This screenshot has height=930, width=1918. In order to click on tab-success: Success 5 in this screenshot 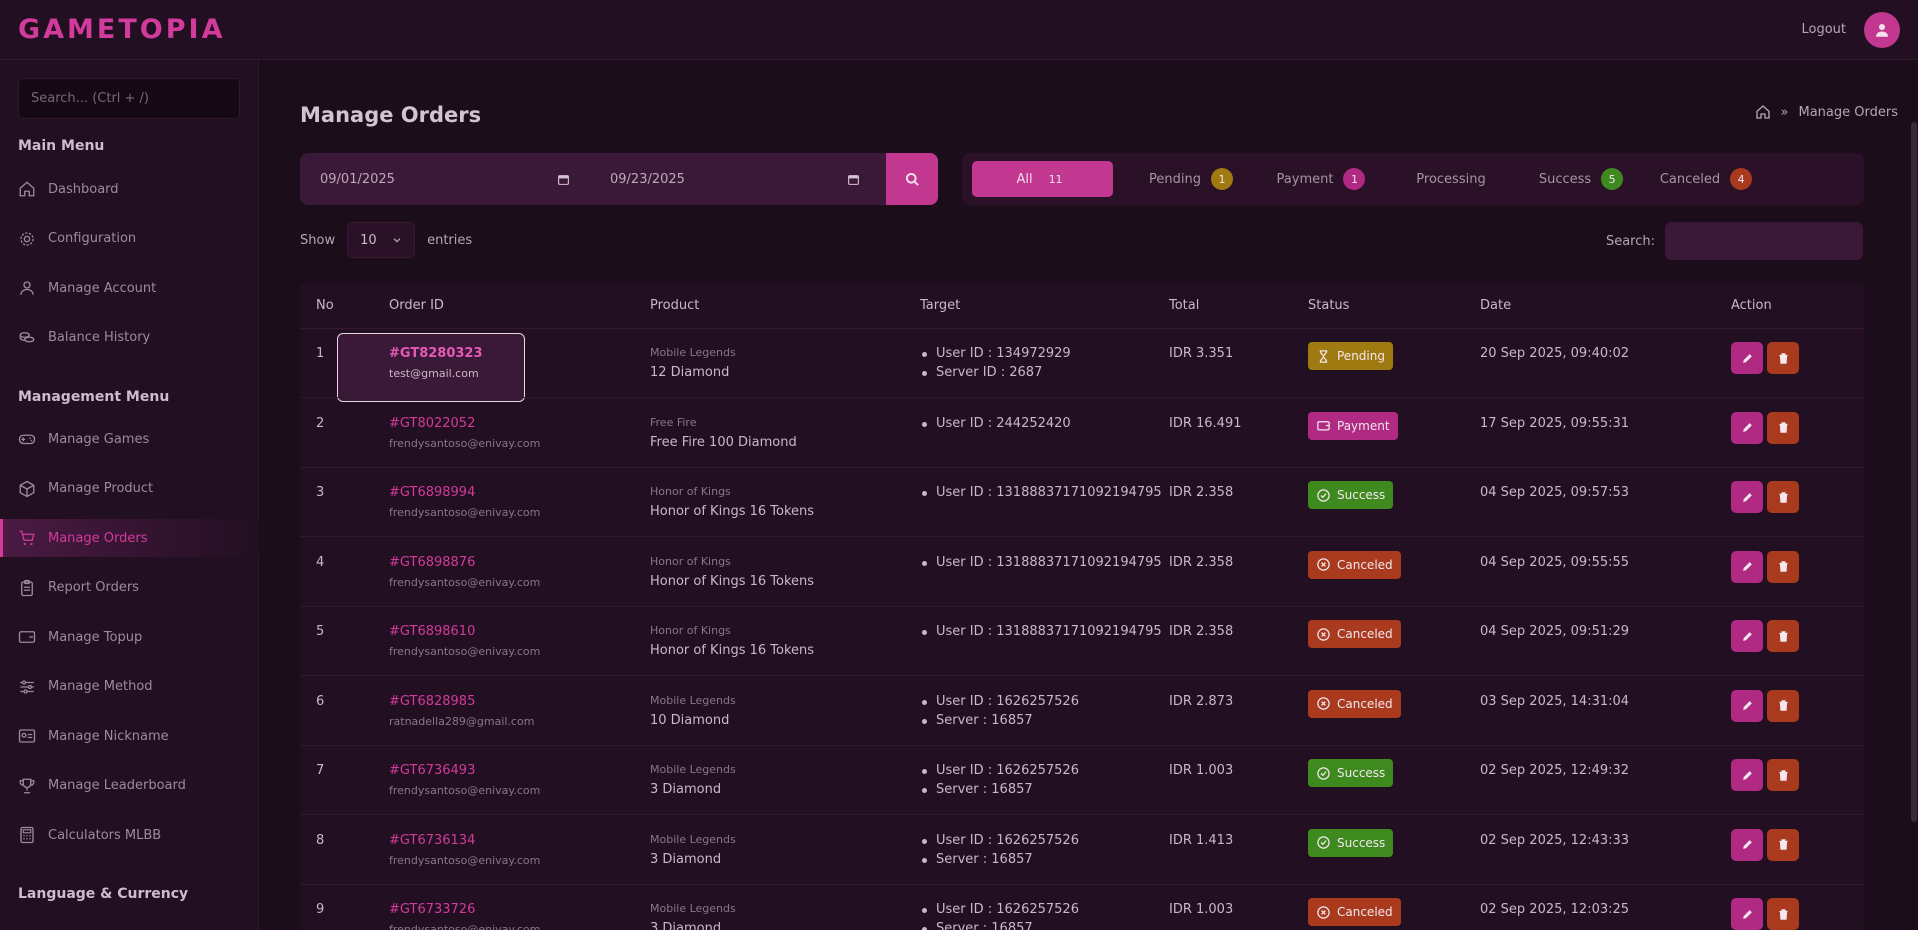, I will do `click(1581, 179)`.